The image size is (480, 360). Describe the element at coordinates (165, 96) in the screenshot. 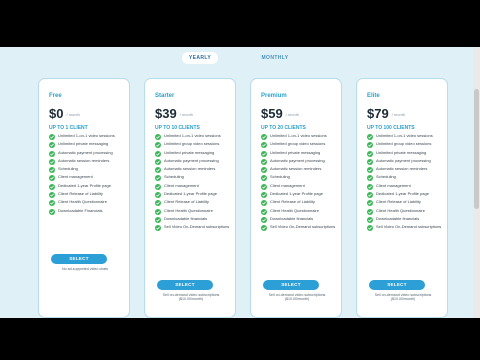

I see `plan-name: Starter` at that location.